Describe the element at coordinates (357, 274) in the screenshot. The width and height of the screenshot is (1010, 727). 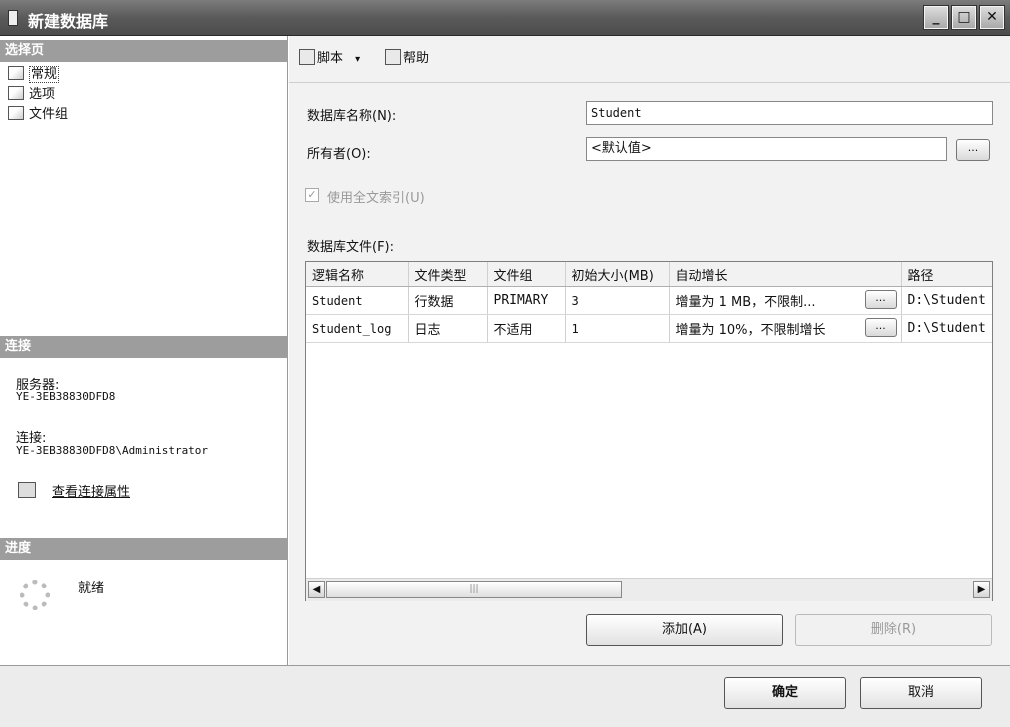
I see `col-logical-name: 逻辑名称` at that location.